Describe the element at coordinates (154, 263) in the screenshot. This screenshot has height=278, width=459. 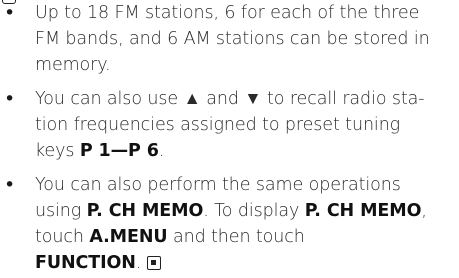
I see `end-of-section-icon` at that location.